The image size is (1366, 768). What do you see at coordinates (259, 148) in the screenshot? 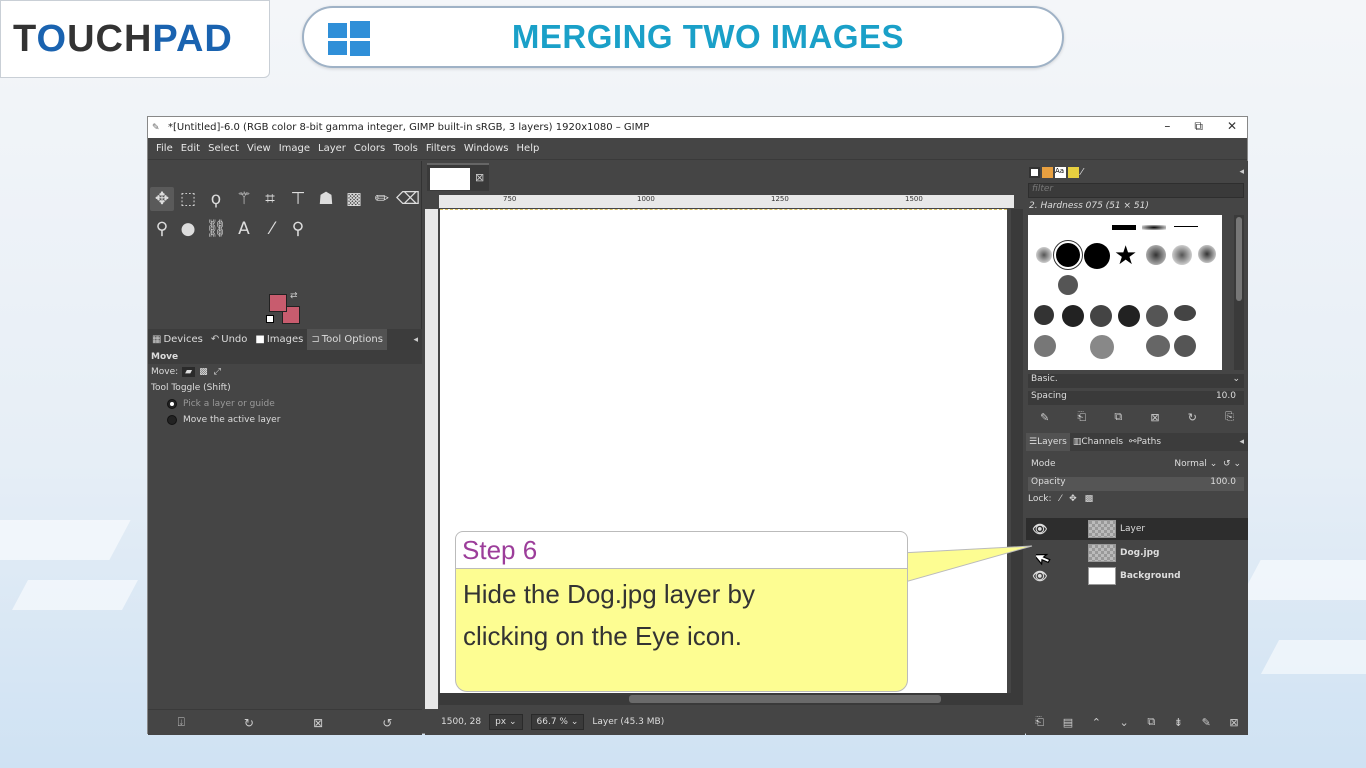
I see `menu-view: View` at bounding box center [259, 148].